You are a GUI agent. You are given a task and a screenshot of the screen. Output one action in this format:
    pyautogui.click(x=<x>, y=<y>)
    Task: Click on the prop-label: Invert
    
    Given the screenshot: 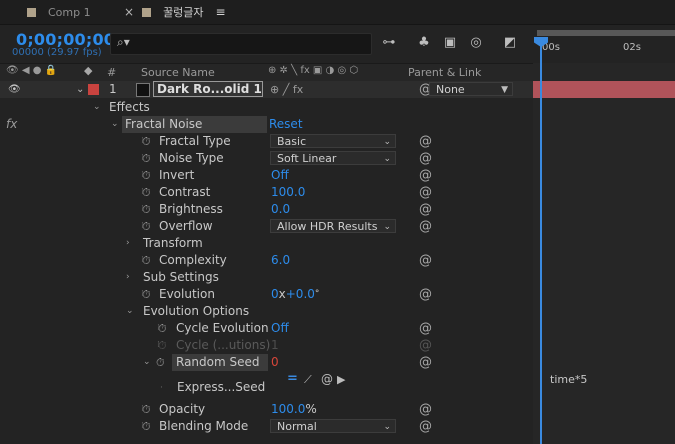 What is the action you would take?
    pyautogui.click(x=177, y=175)
    